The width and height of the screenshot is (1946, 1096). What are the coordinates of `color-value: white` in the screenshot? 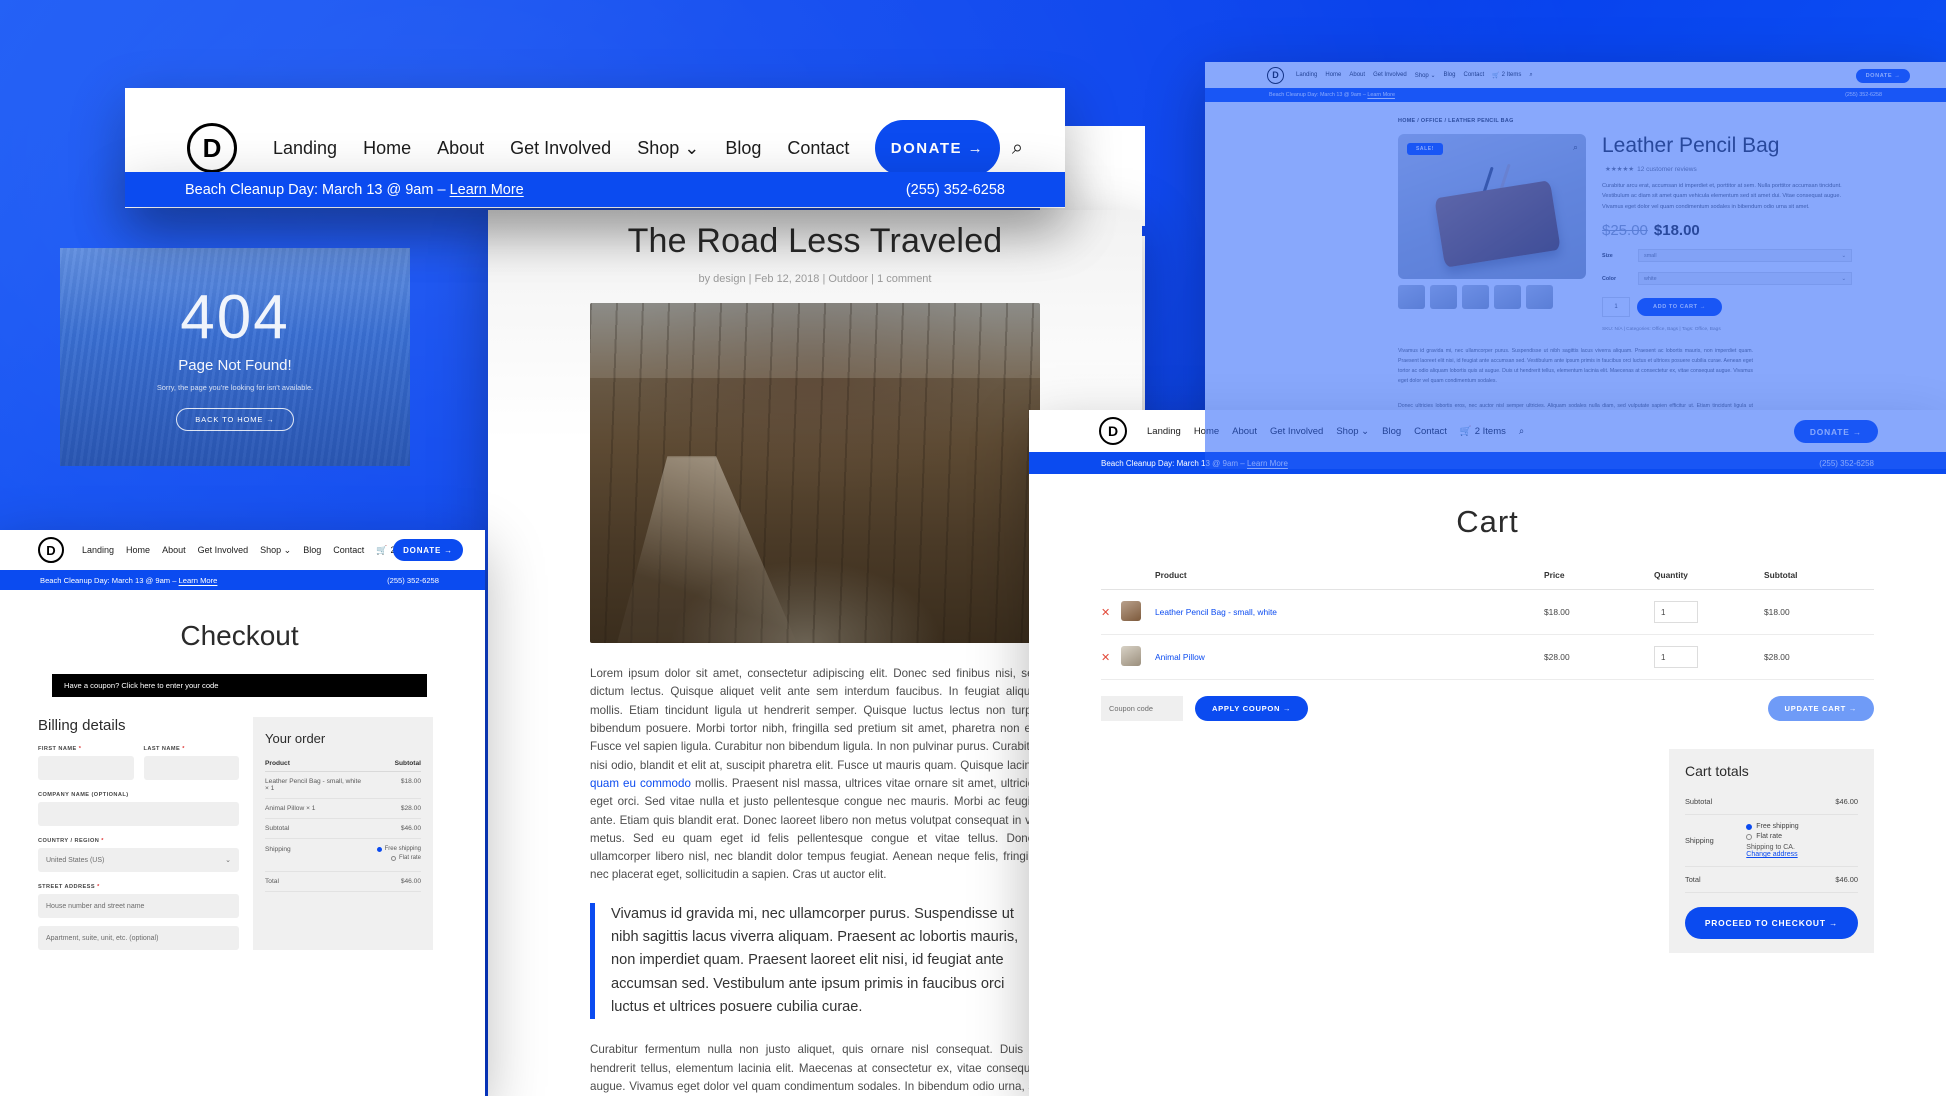 It's located at (1650, 278).